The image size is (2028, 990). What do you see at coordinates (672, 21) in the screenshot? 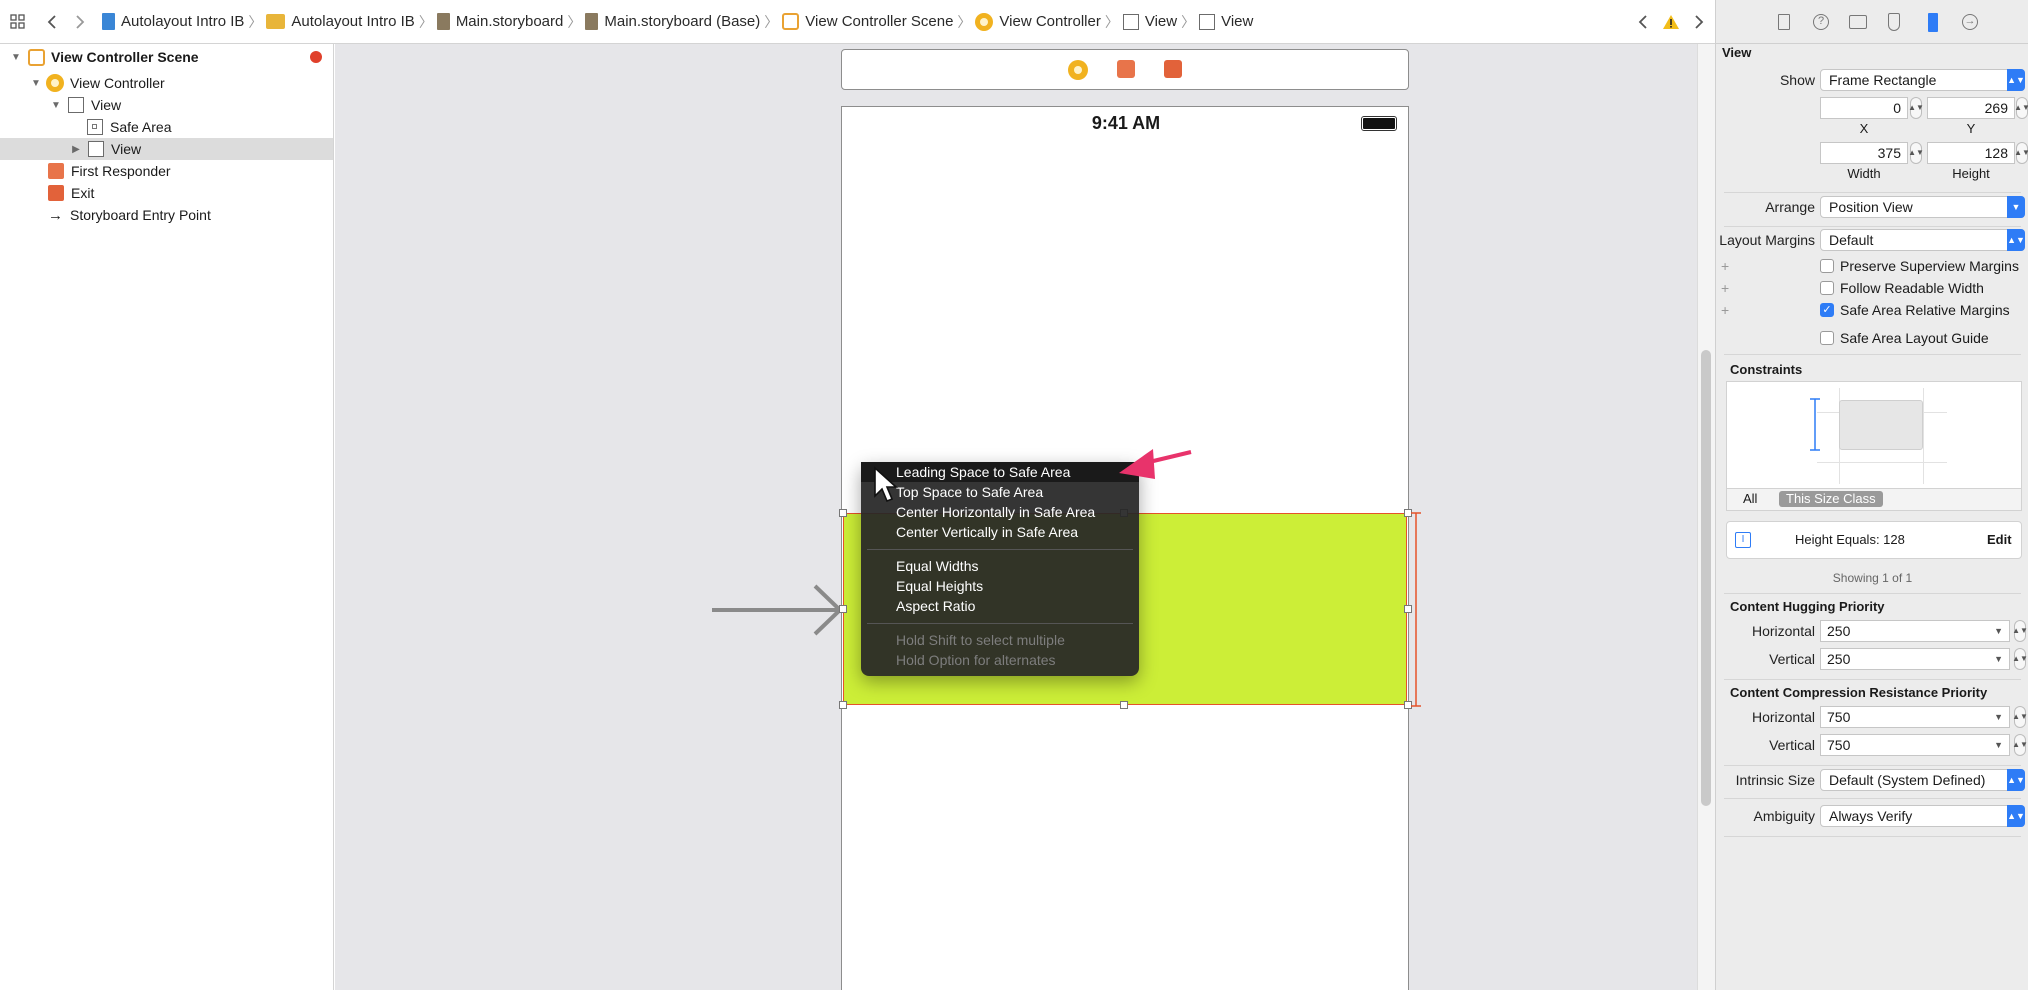
I see `crumb-storyboard-base: Main.storyboard (Base)` at bounding box center [672, 21].